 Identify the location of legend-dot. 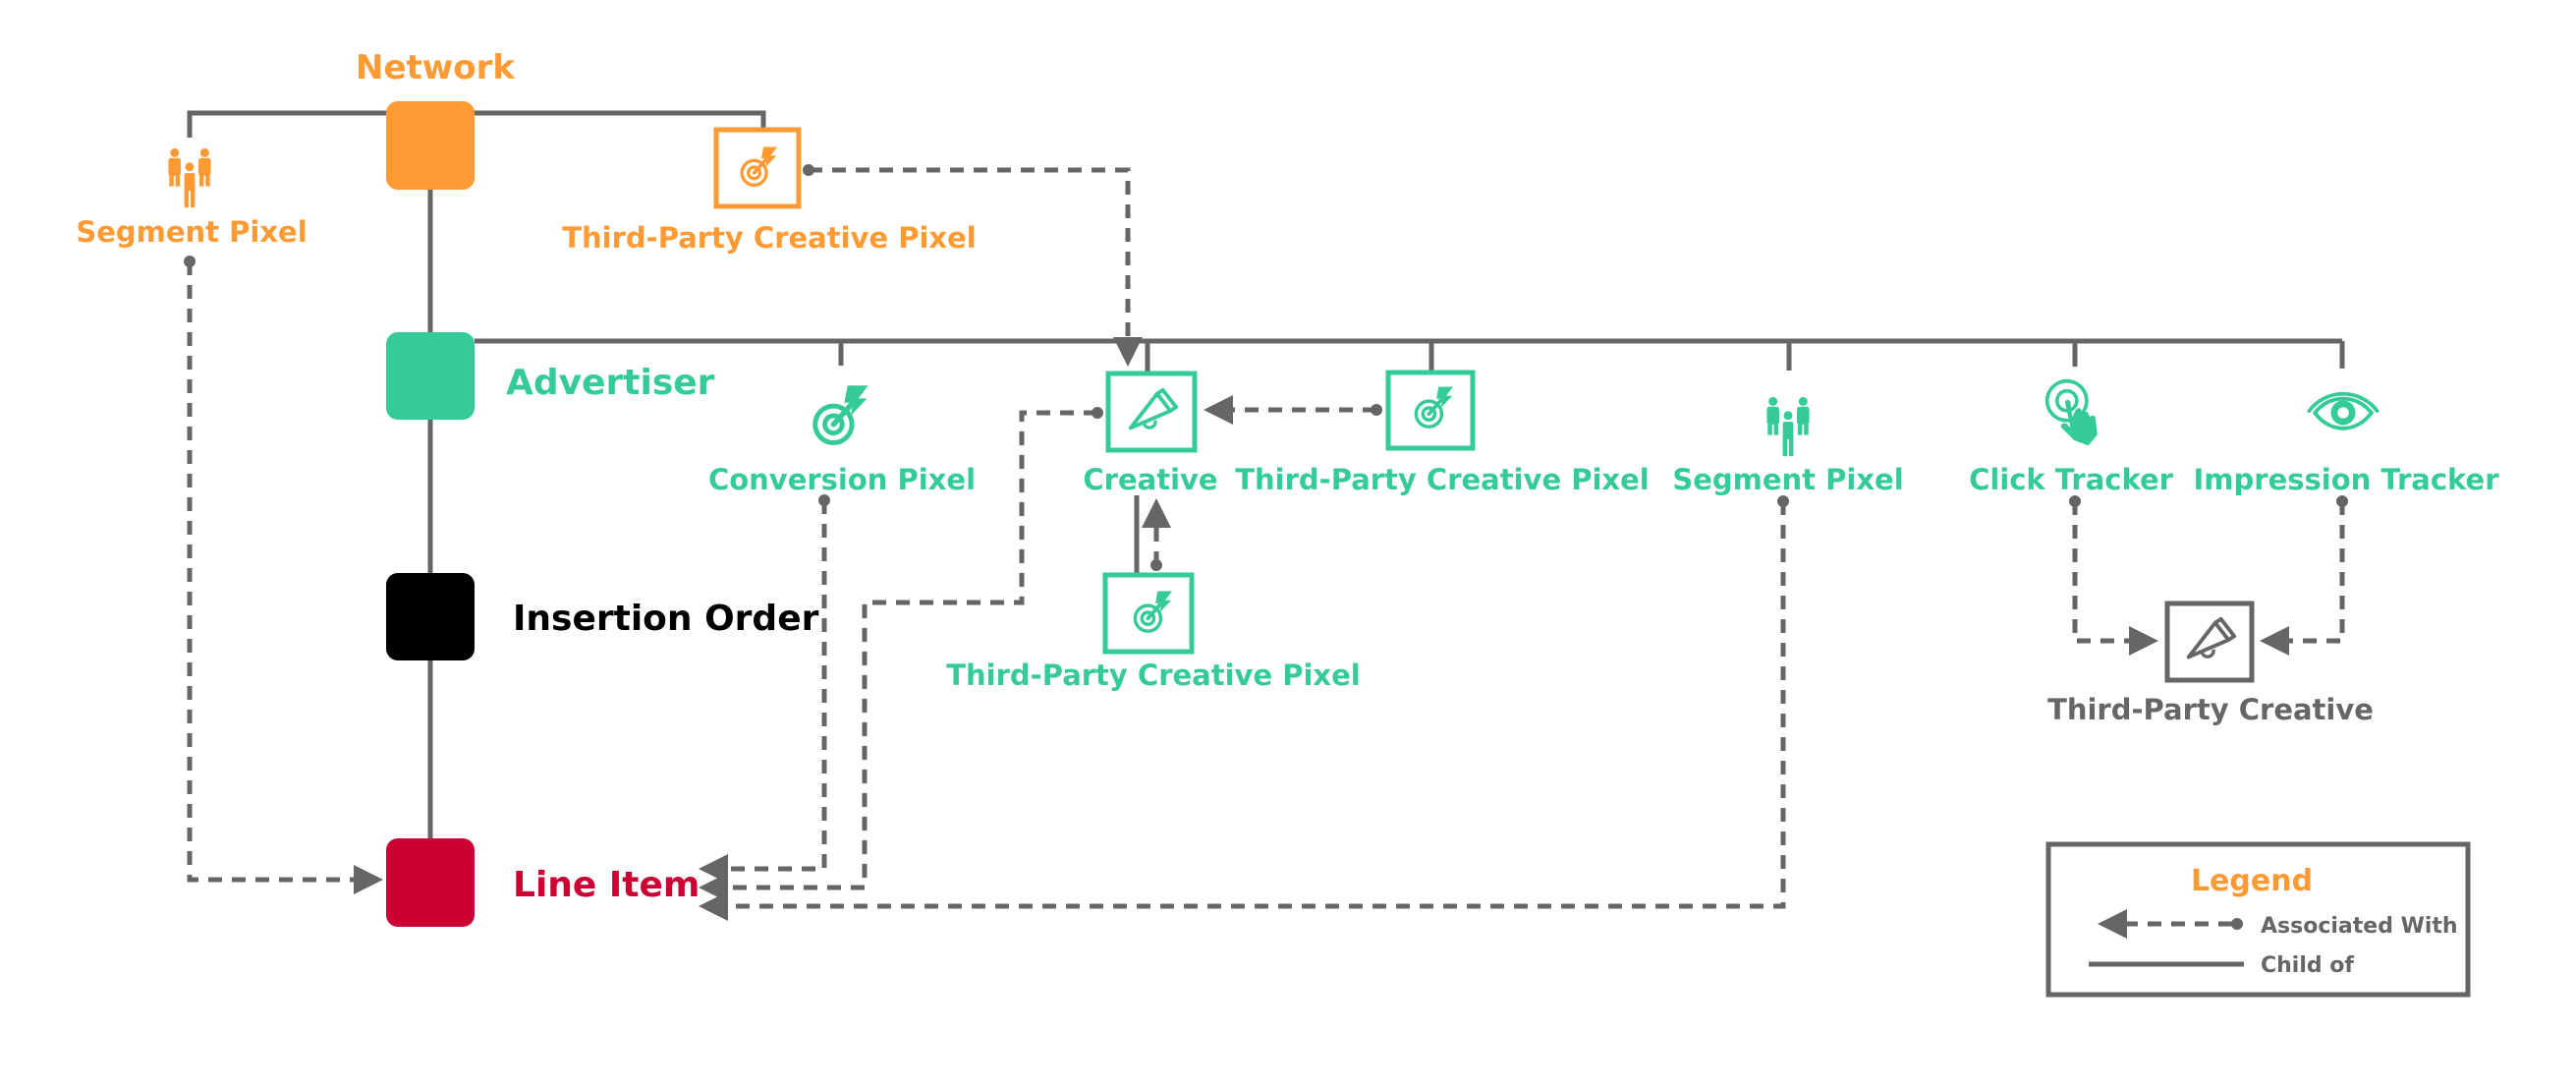
(2237, 924).